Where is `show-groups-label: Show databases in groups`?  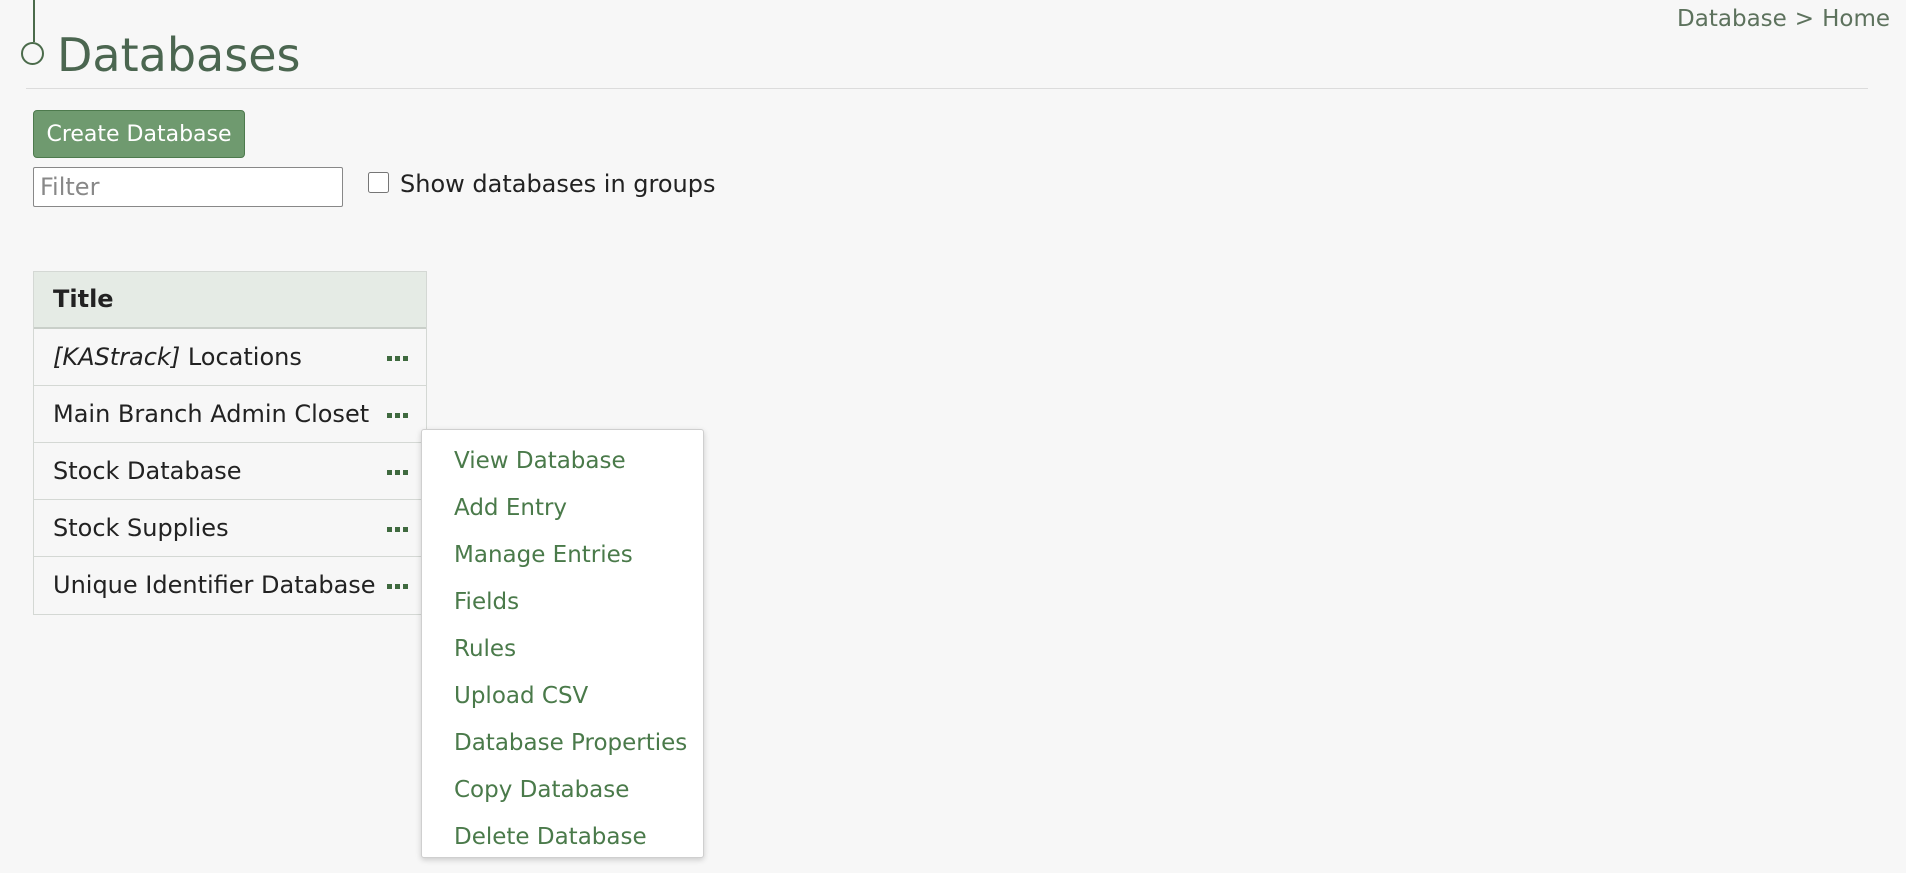
show-groups-label: Show databases in groups is located at coordinates (558, 184).